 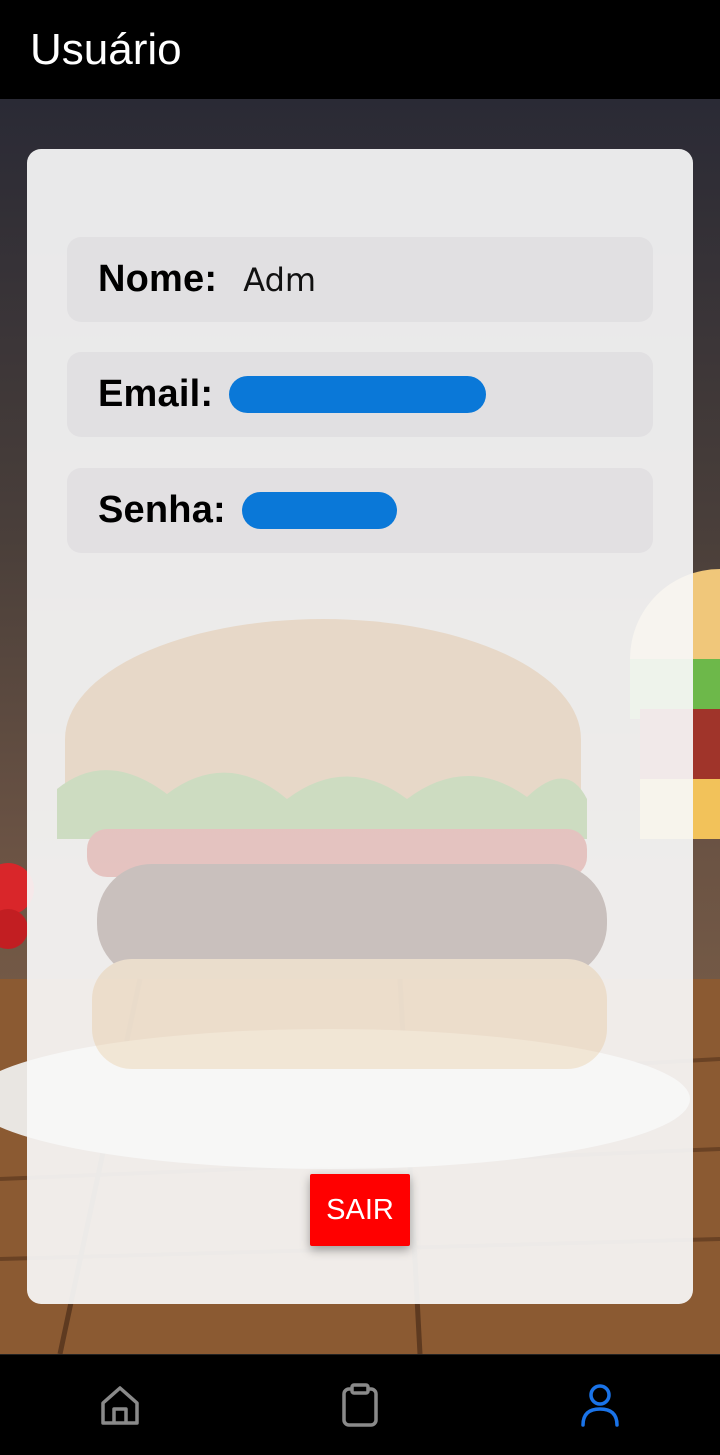 I want to click on page-title: Usuário, so click(x=106, y=49).